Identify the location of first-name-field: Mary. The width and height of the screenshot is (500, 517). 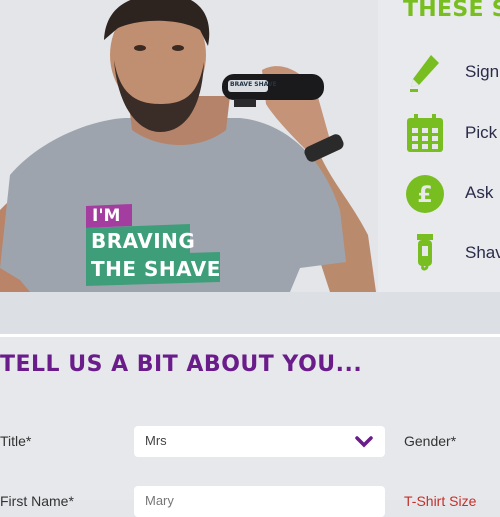
(259, 501).